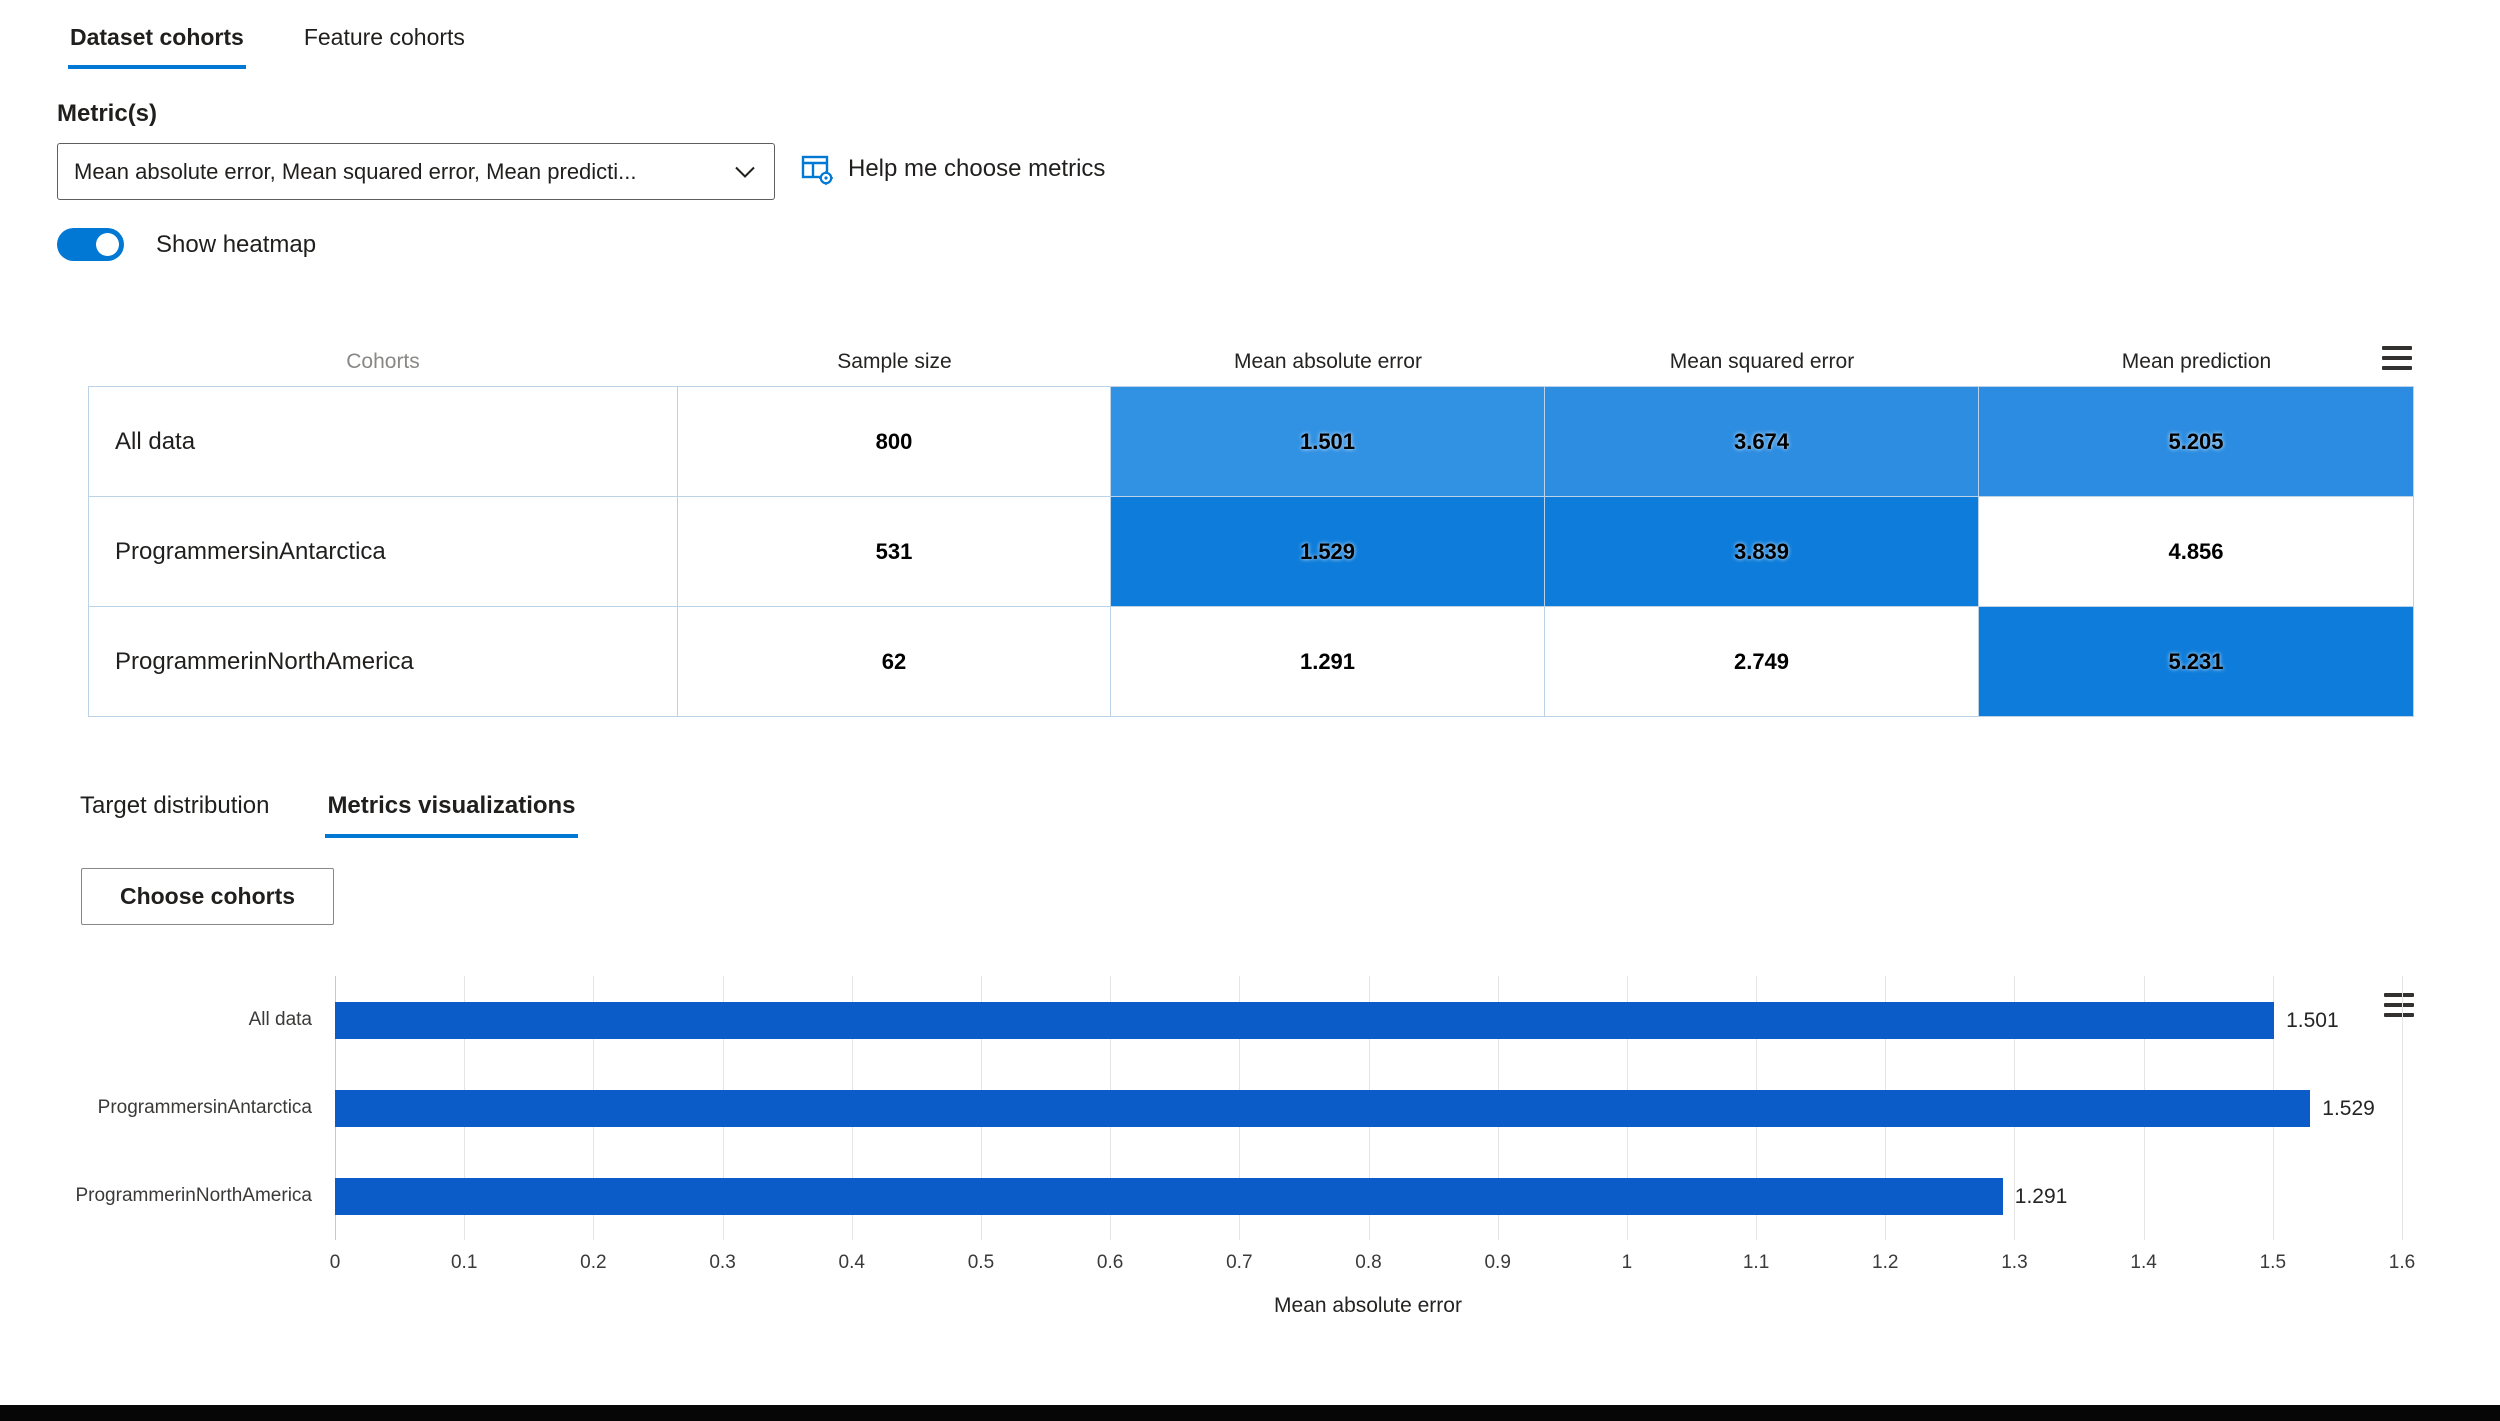 Image resolution: width=2500 pixels, height=1421 pixels. I want to click on tab-target-distribution: Target distribution, so click(174, 812).